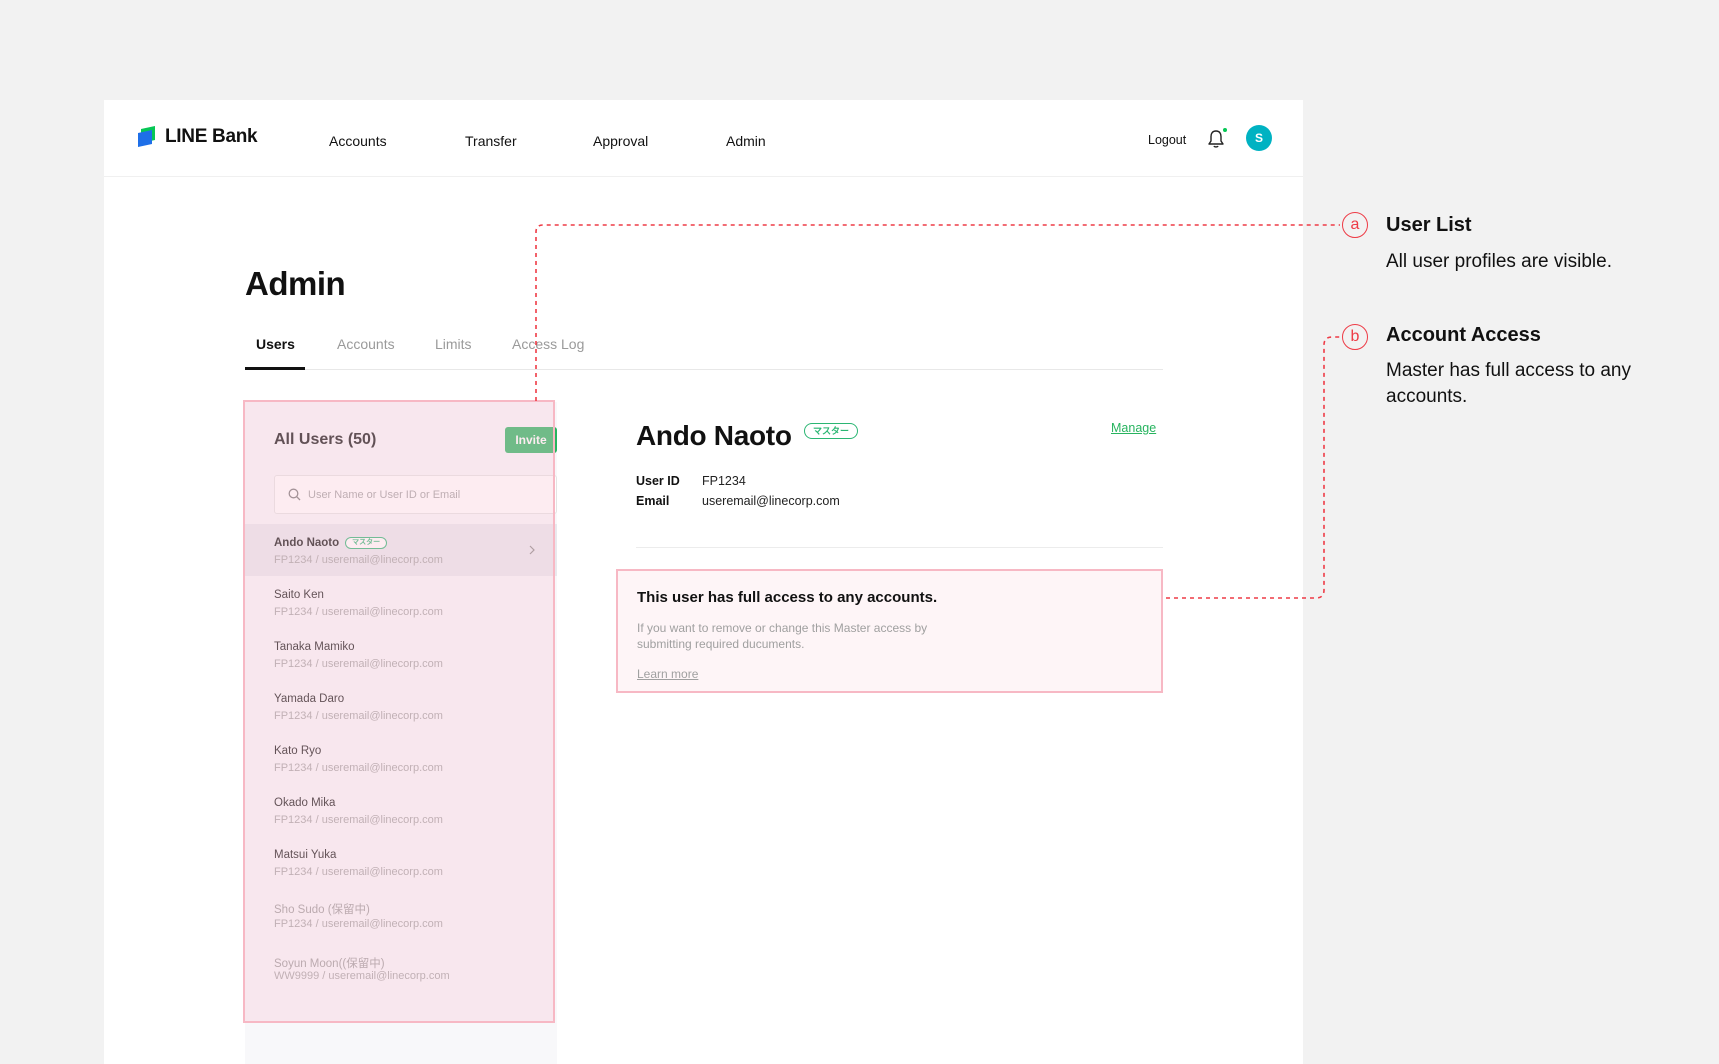 Image resolution: width=1719 pixels, height=1064 pixels. What do you see at coordinates (401, 758) in the screenshot?
I see `user-row-kato-ryo: Kato Ryo FP1234 / useremail@linecorp.com` at bounding box center [401, 758].